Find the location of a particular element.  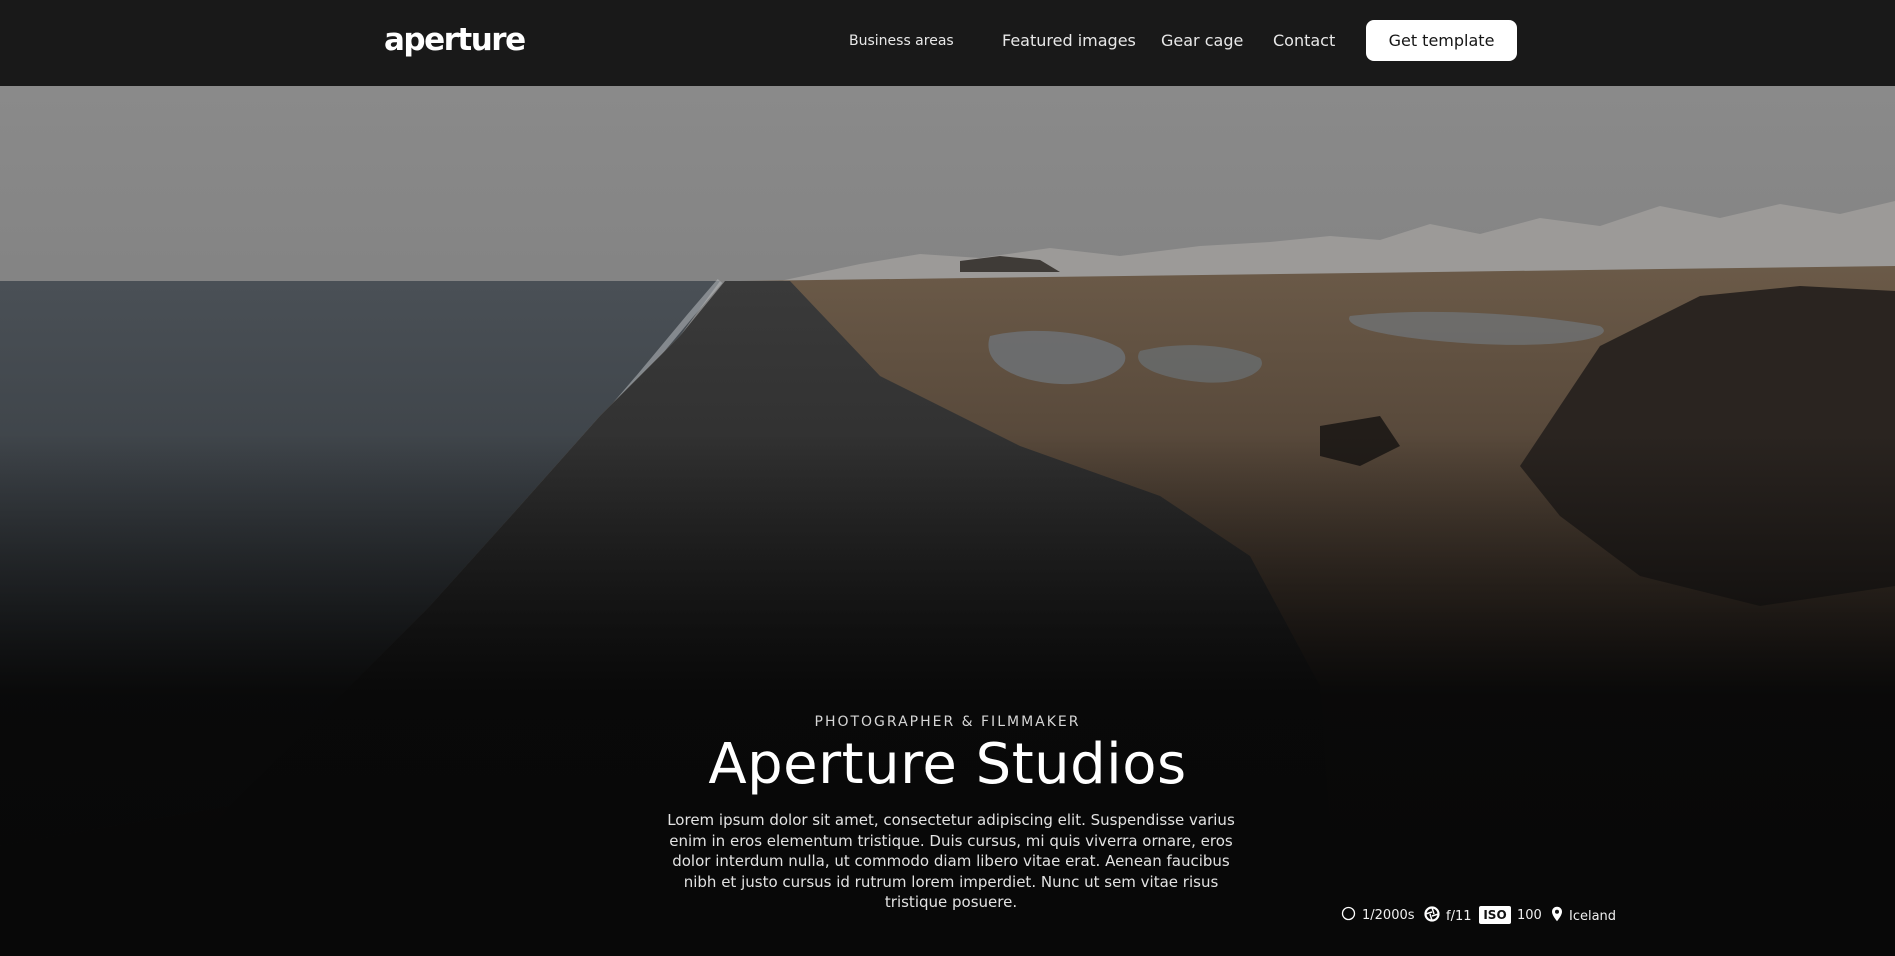

nav-contact: Contact is located at coordinates (1304, 40).